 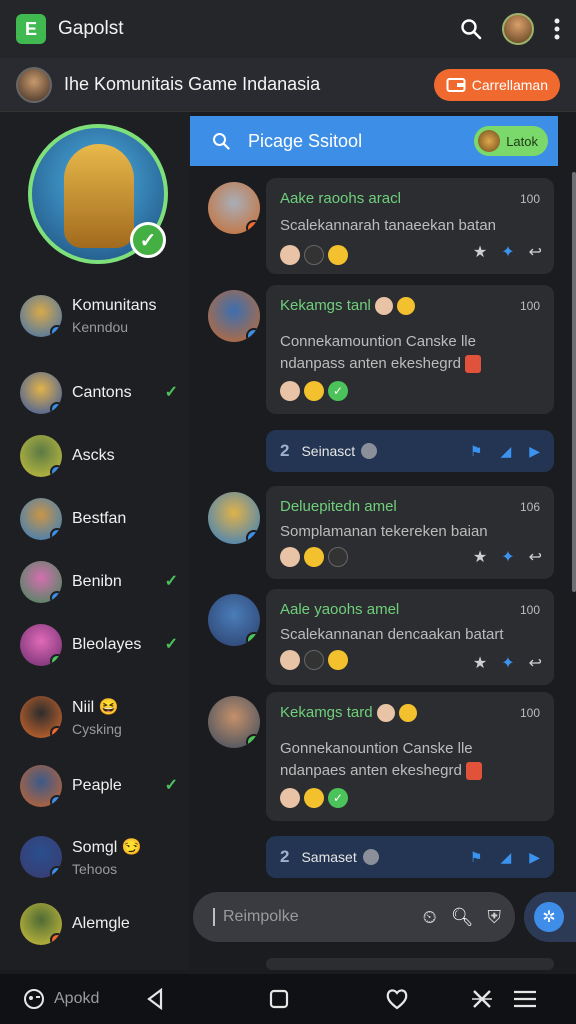 What do you see at coordinates (557, 29) in the screenshot?
I see `more-vertical-icon` at bounding box center [557, 29].